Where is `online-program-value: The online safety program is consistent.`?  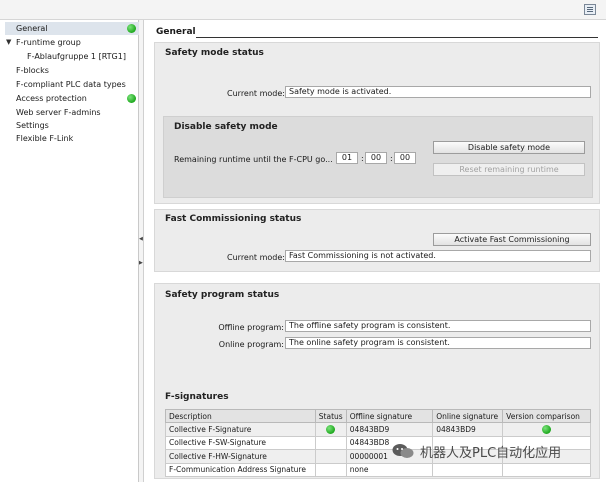
online-program-value: The online safety program is consistent. is located at coordinates (438, 343).